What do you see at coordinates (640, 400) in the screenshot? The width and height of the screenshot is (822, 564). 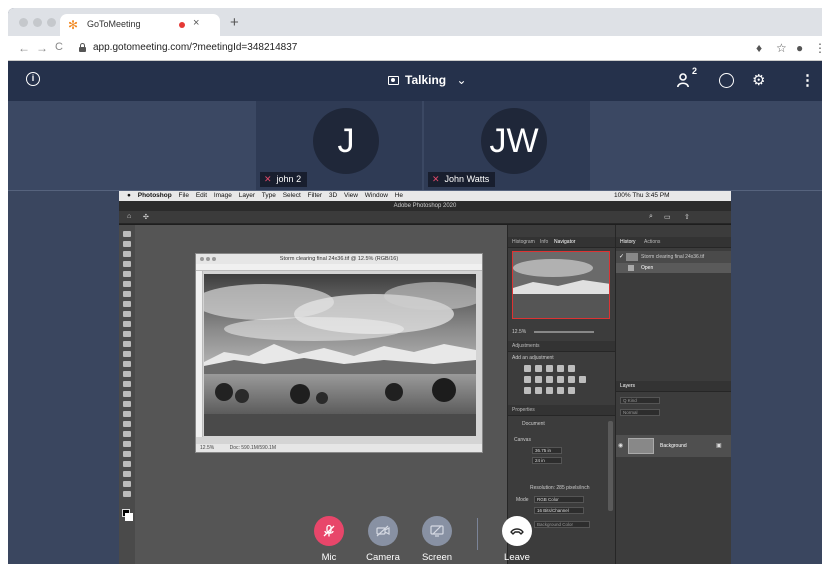 I see `layer-filter-field: Q Kind` at bounding box center [640, 400].